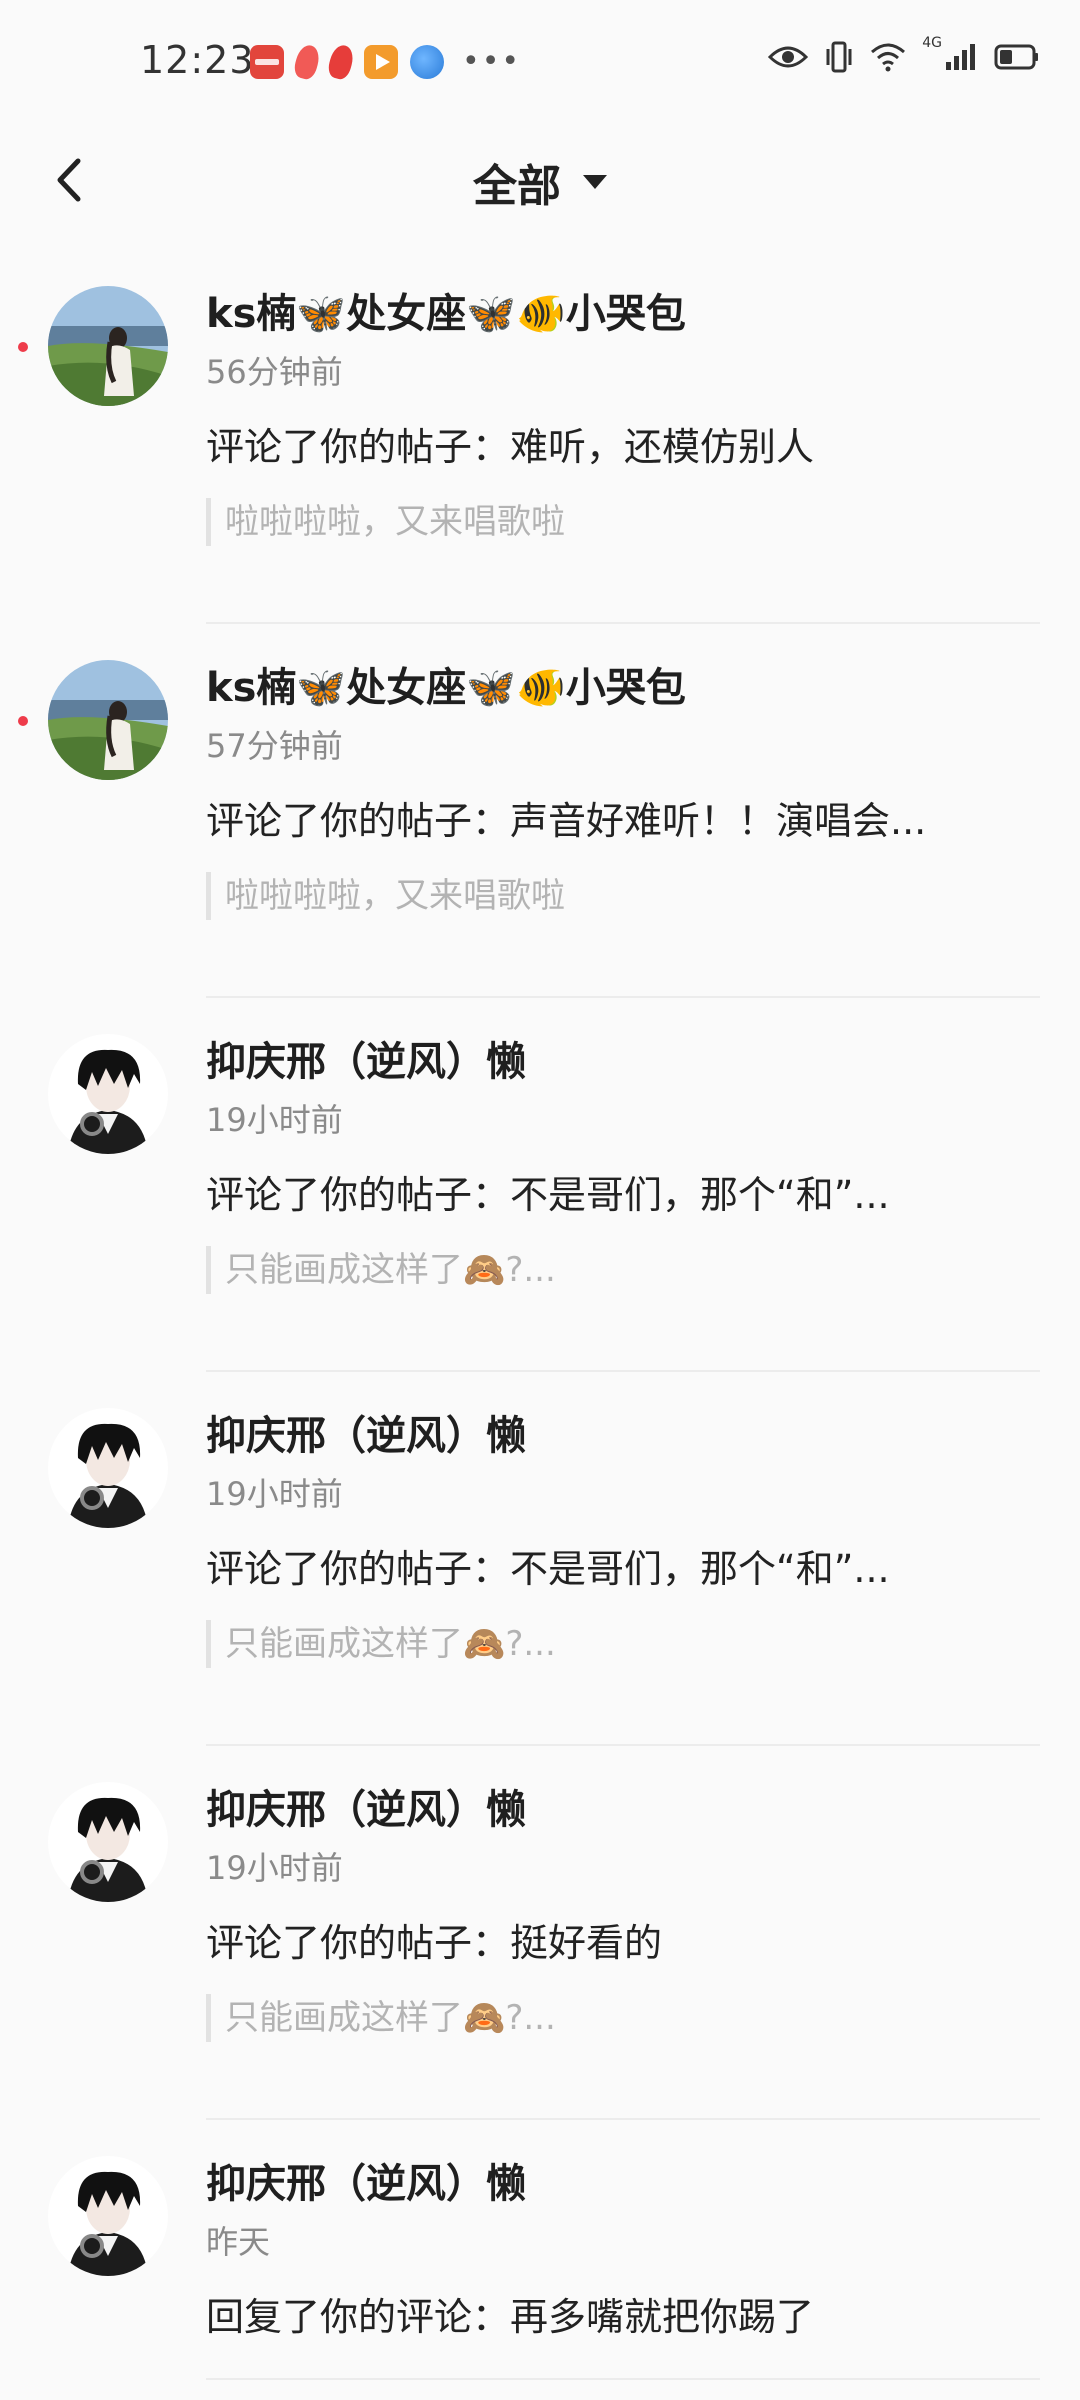 This screenshot has height=2400, width=1080. I want to click on caret-down-icon, so click(595, 182).